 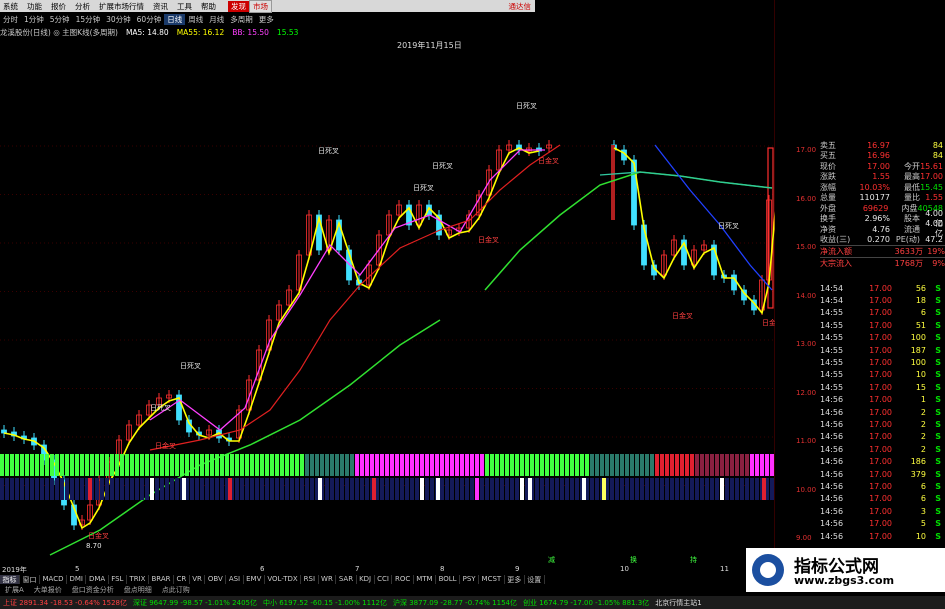 What do you see at coordinates (678, 603) in the screenshot?
I see `index-status-item: 北京行情主站1` at bounding box center [678, 603].